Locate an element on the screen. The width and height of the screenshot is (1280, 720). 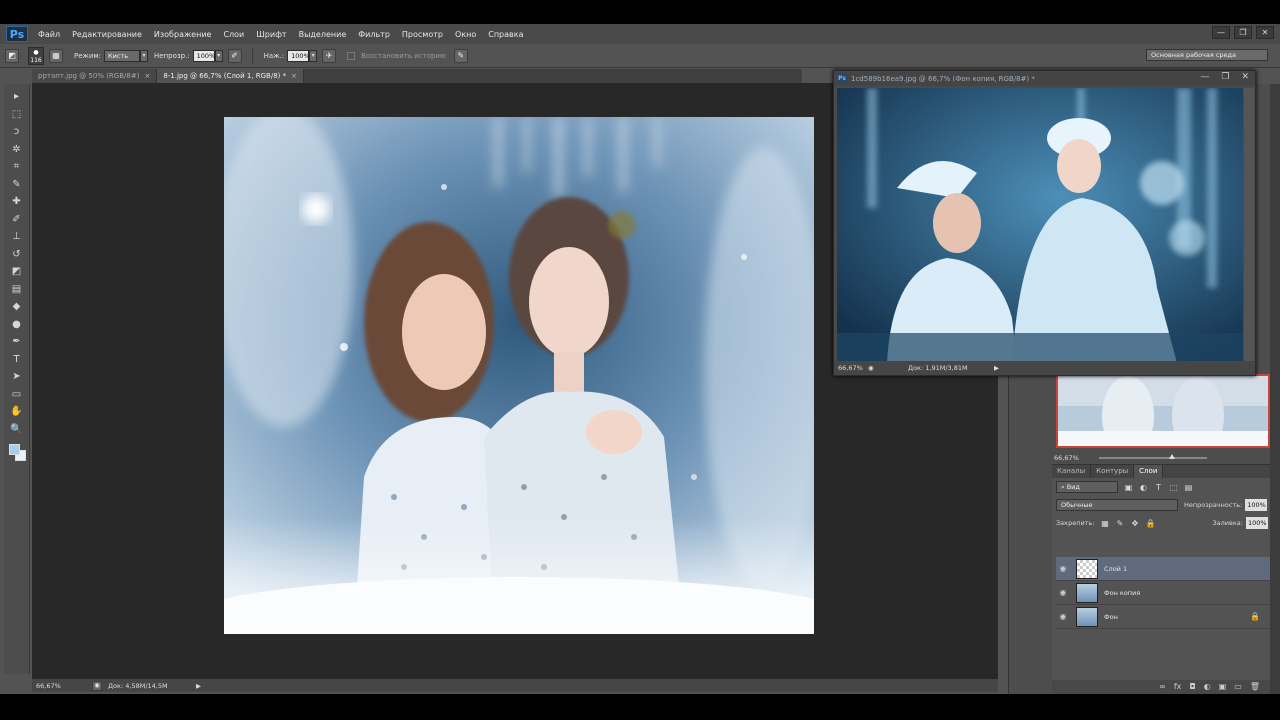
zoom-slider is located at coordinates (1152, 456).